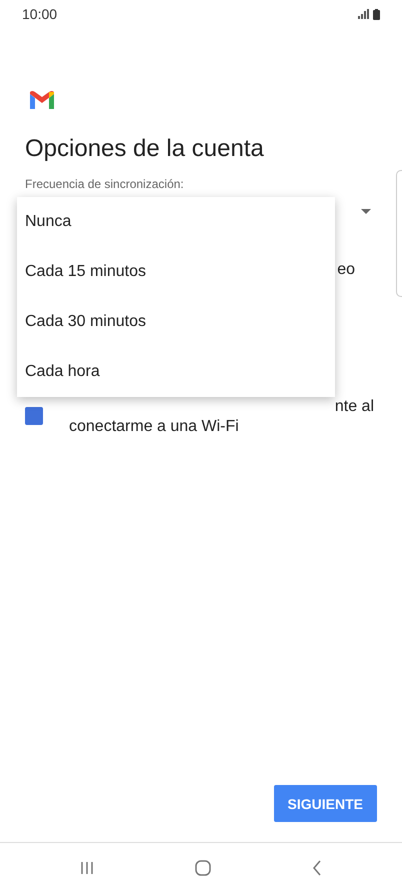  I want to click on page-title: Opciones de la cuenta, so click(145, 149).